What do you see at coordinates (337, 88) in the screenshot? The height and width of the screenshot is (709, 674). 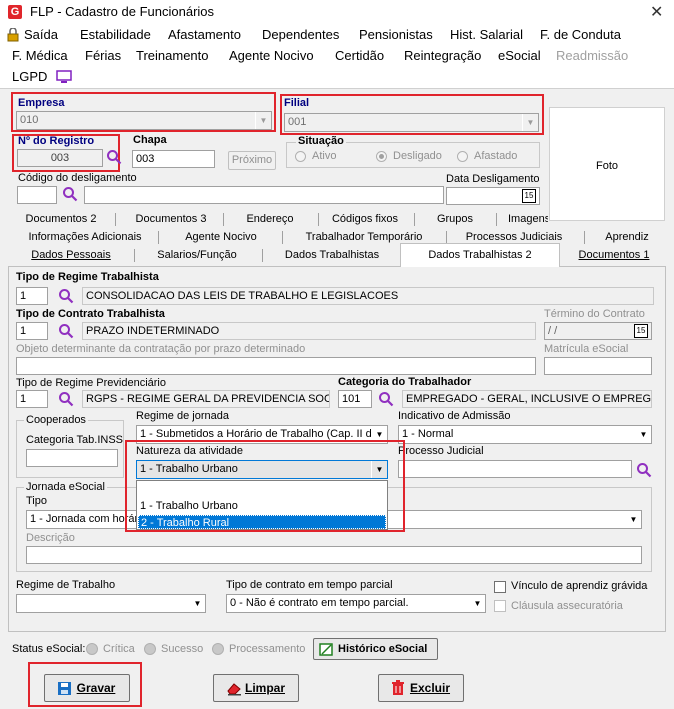 I see `menu-separator` at bounding box center [337, 88].